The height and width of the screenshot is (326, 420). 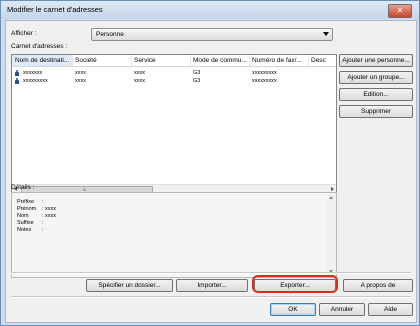 What do you see at coordinates (24, 33) in the screenshot?
I see `display-label: Afficher :` at bounding box center [24, 33].